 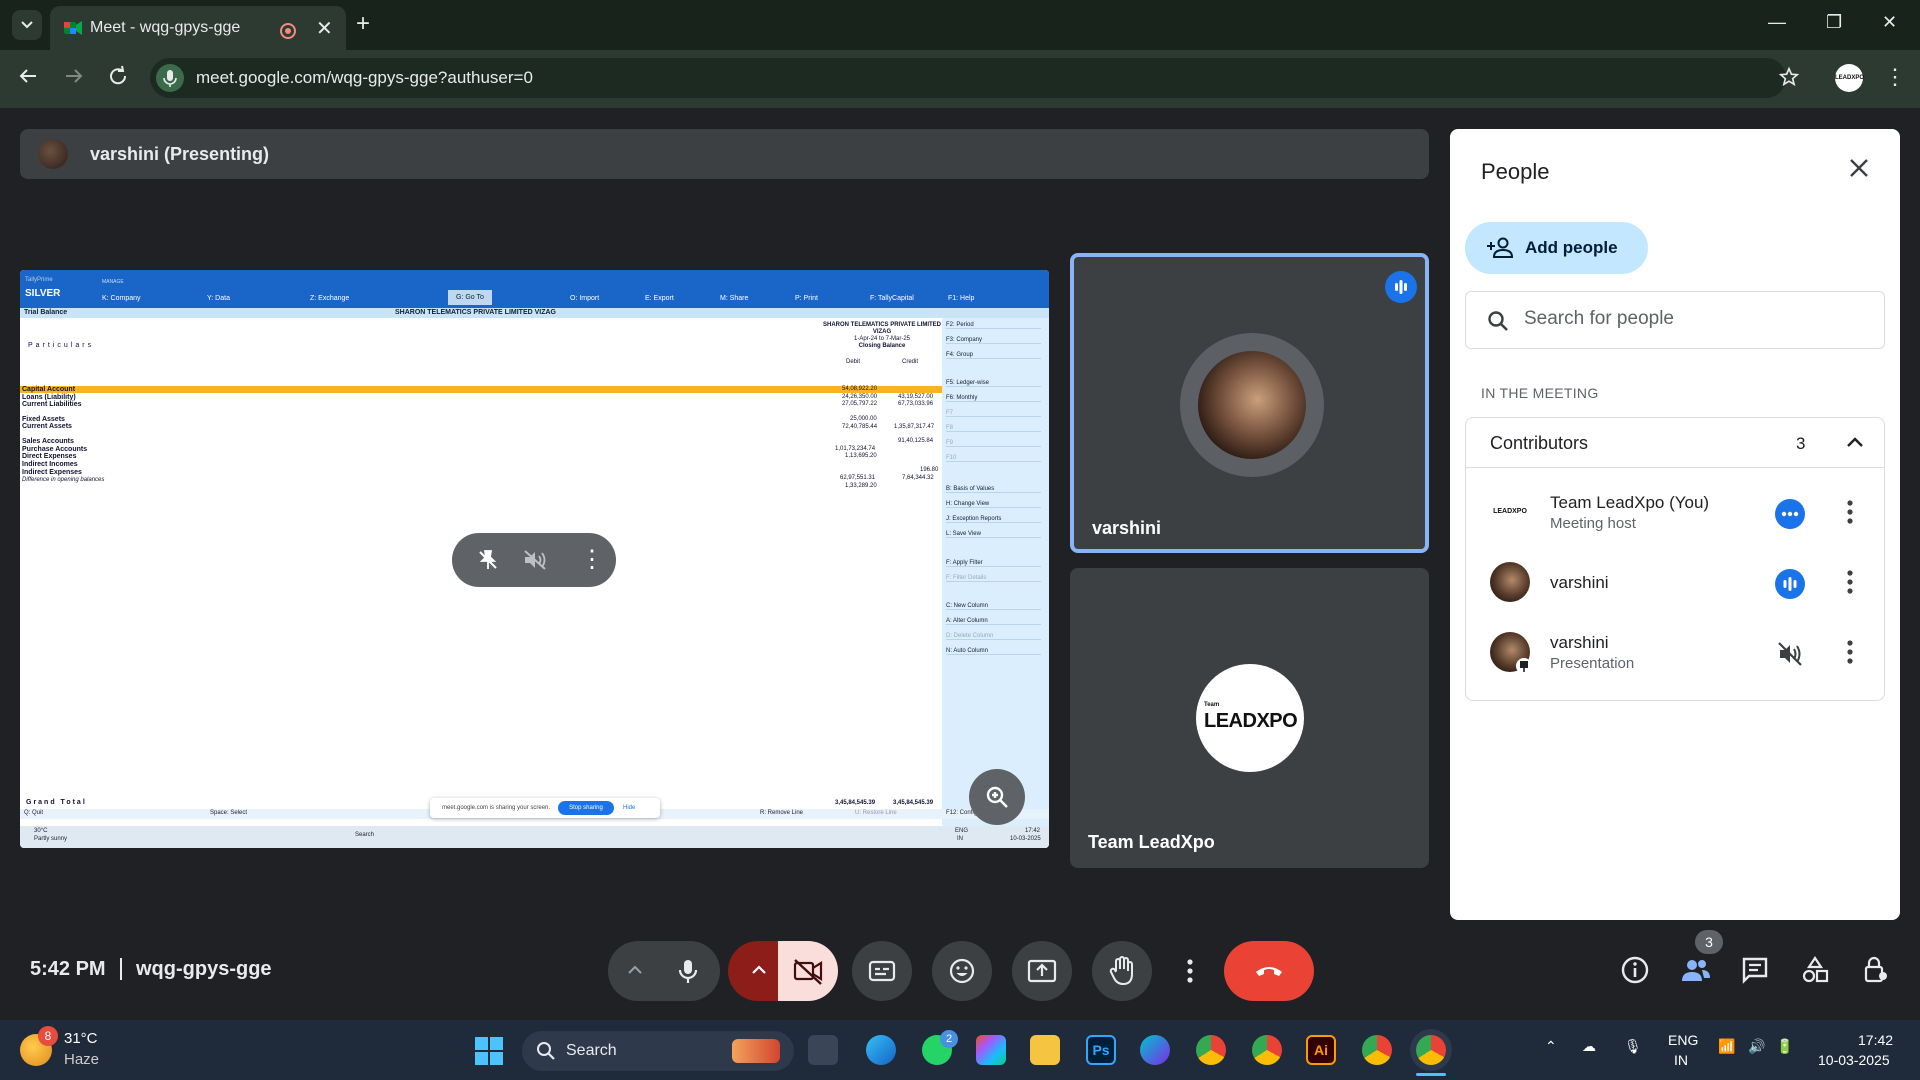 I want to click on tab-close-icon: ✕, so click(x=324, y=28).